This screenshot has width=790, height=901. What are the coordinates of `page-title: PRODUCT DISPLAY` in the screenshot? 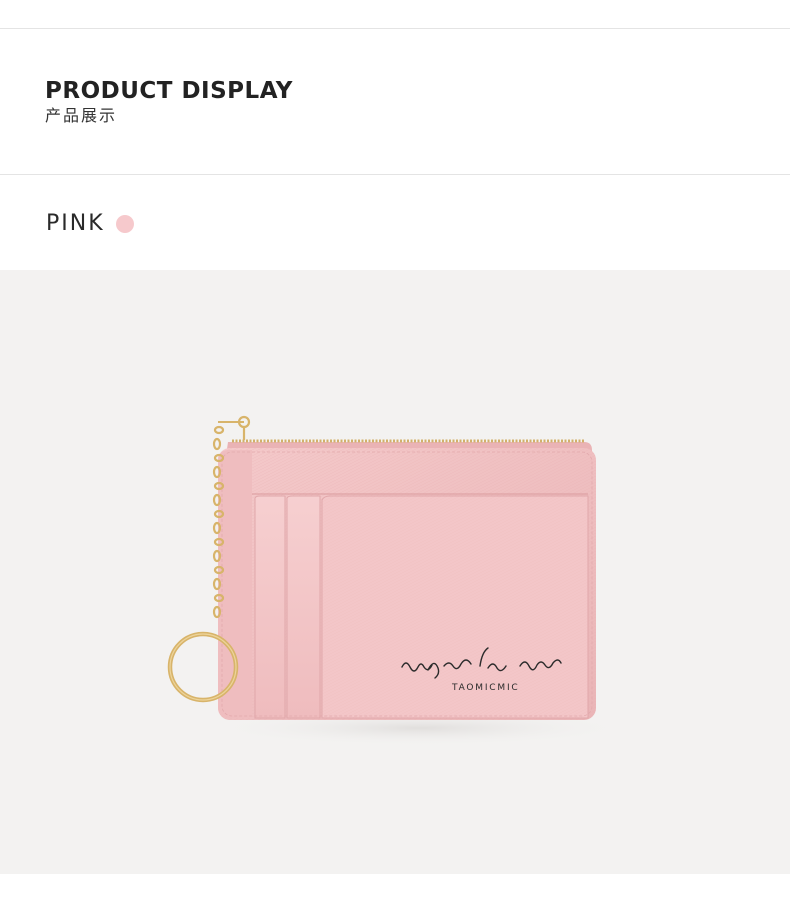 It's located at (169, 91).